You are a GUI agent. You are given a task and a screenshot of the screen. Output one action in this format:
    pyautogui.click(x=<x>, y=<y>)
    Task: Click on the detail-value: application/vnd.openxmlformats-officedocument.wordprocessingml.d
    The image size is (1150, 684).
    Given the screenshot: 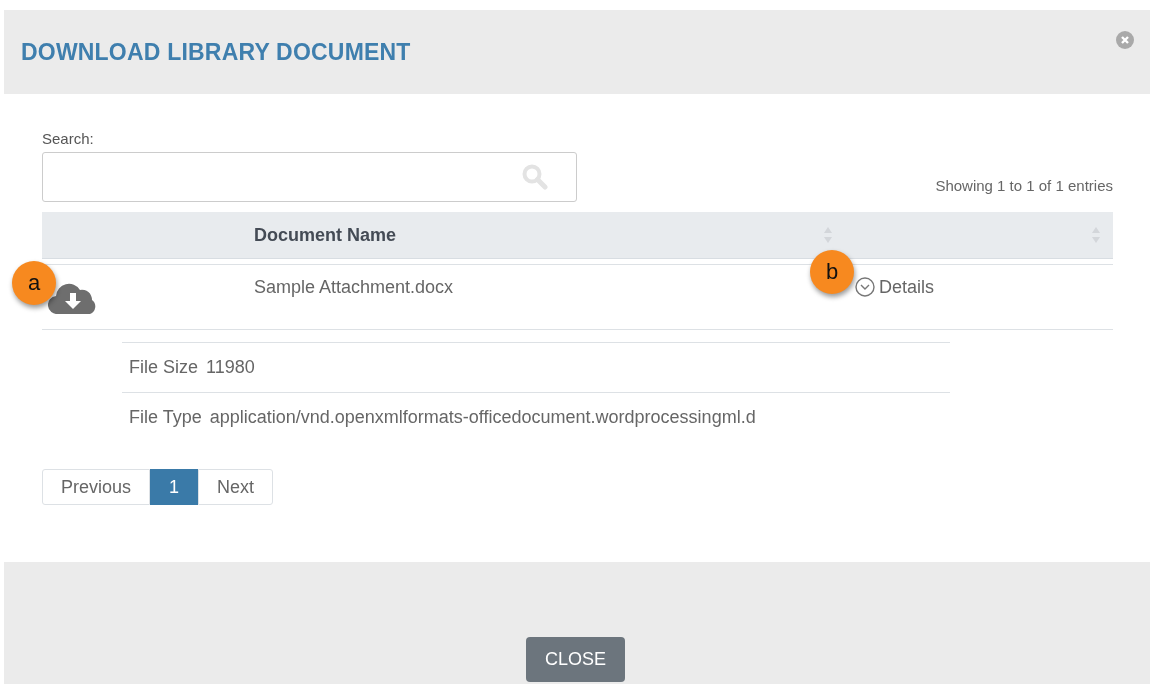 What is the action you would take?
    pyautogui.click(x=482, y=417)
    